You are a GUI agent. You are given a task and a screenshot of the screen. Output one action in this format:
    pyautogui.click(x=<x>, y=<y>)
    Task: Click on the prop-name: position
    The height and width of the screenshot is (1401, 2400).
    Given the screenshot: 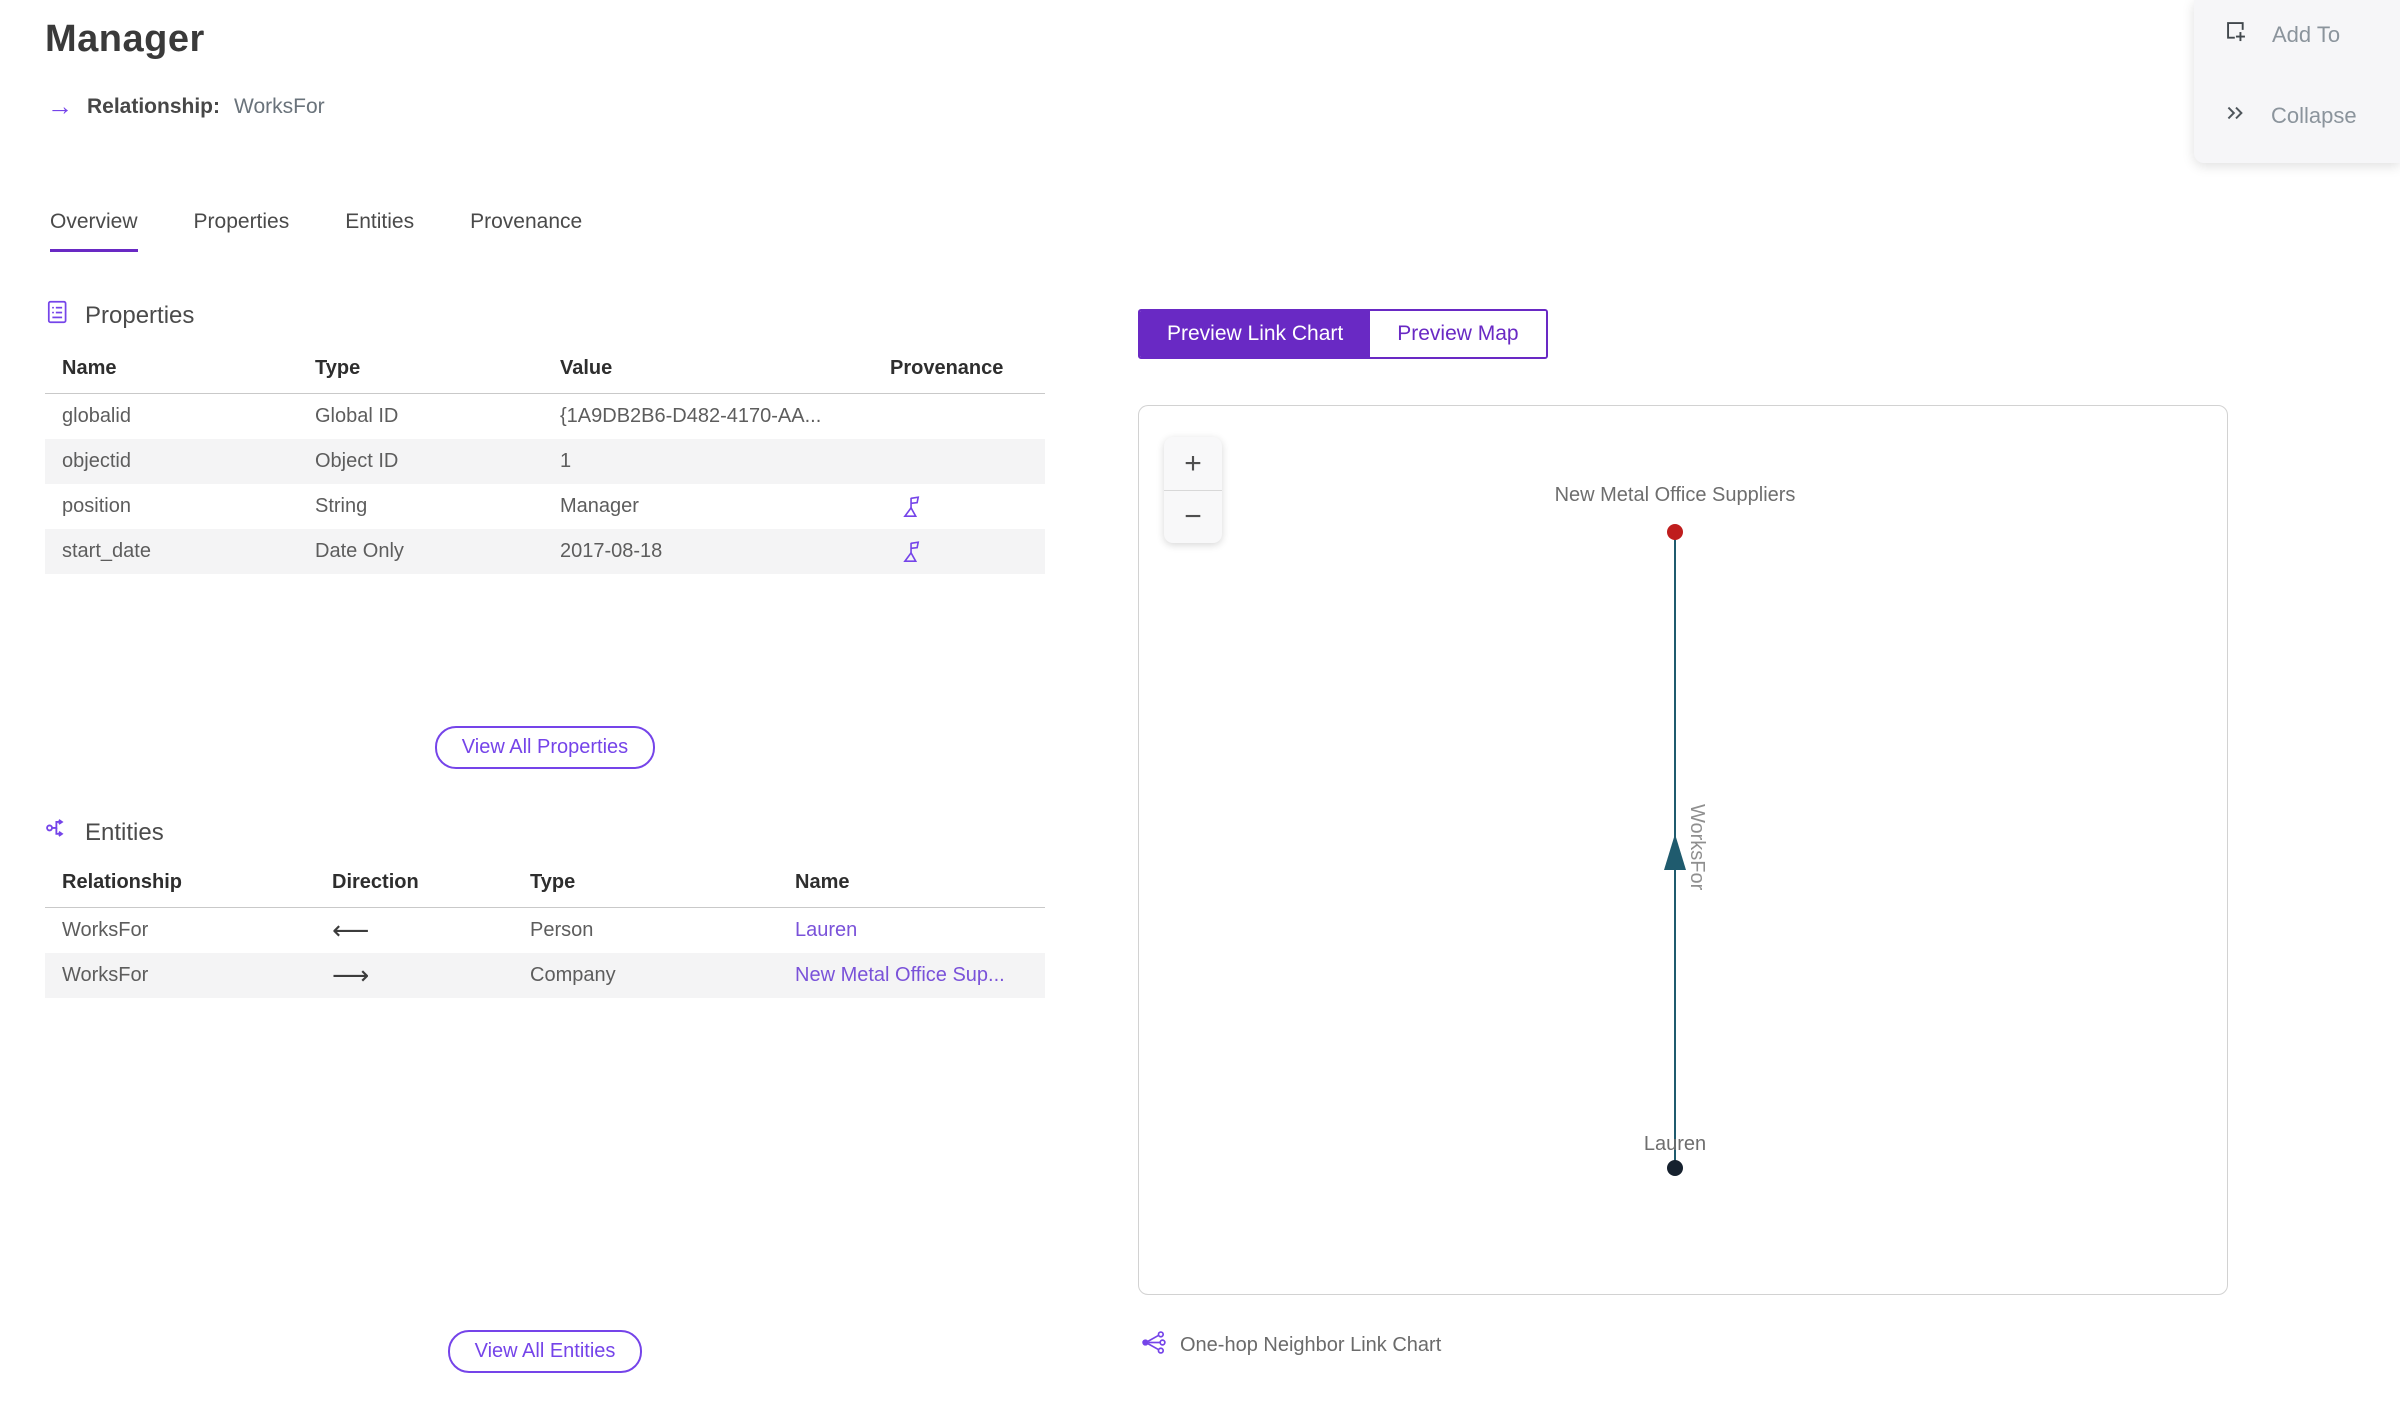 What is the action you would take?
    pyautogui.click(x=96, y=506)
    